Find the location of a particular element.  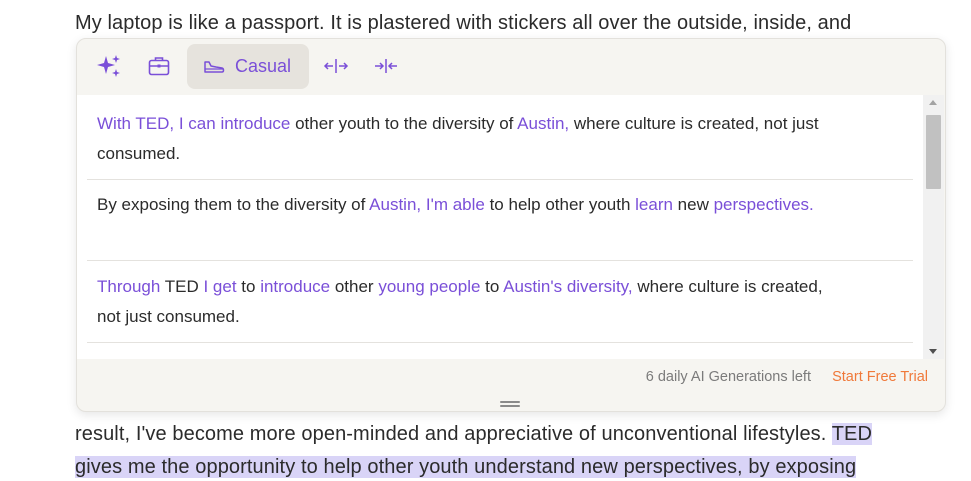

changed-text: Austin, is located at coordinates (543, 123).